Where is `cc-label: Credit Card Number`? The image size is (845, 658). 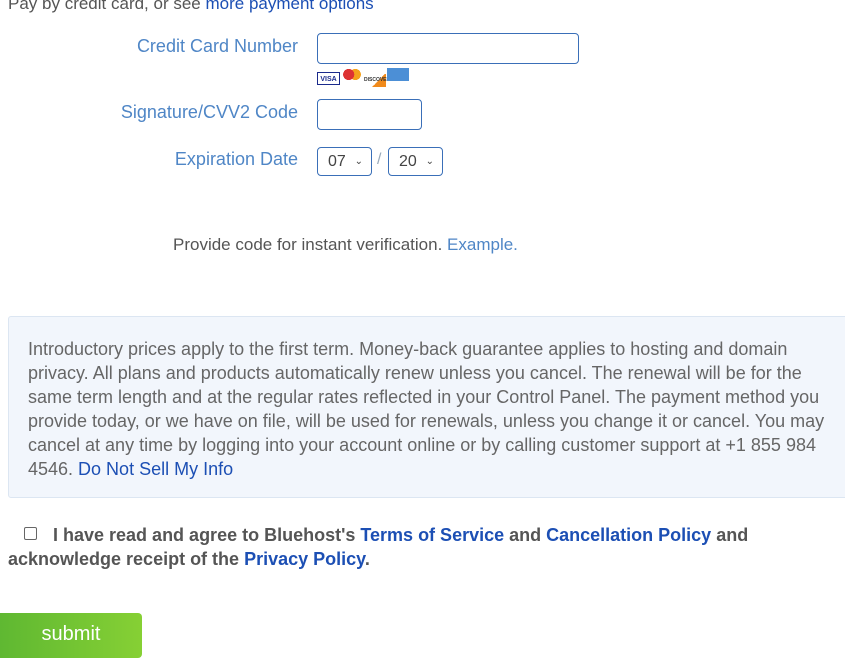
cc-label: Credit Card Number is located at coordinates (217, 46).